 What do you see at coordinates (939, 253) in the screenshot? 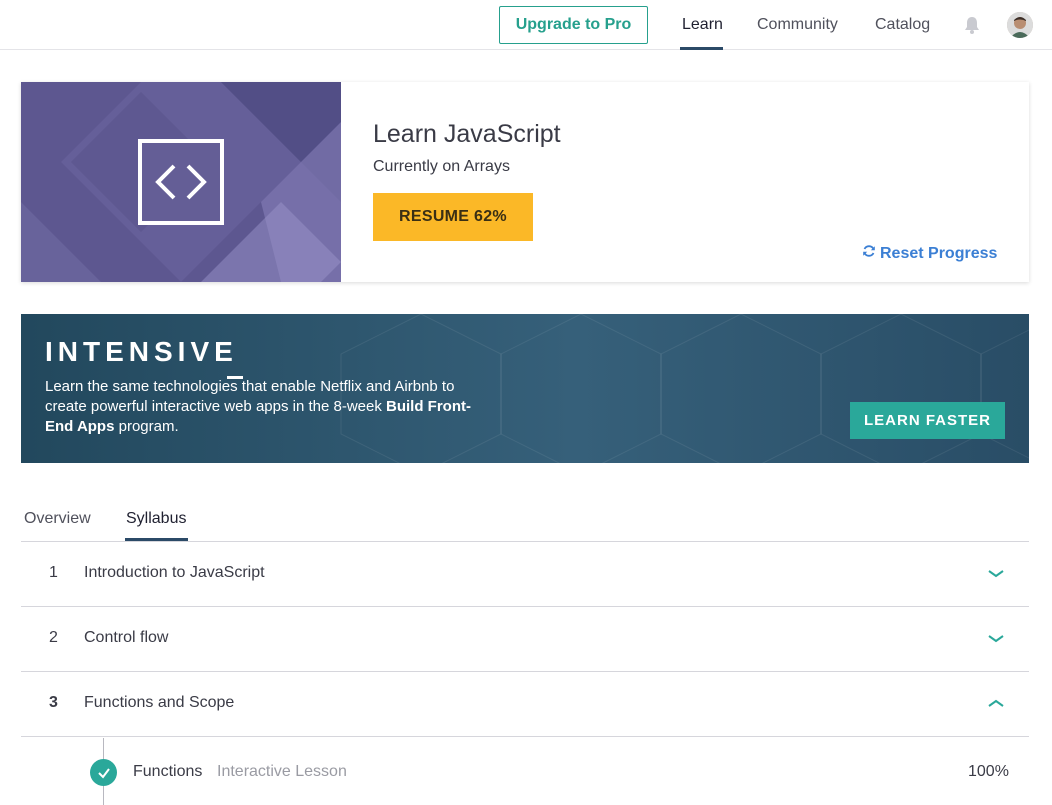
I see `reset-progress-label: Reset Progress` at bounding box center [939, 253].